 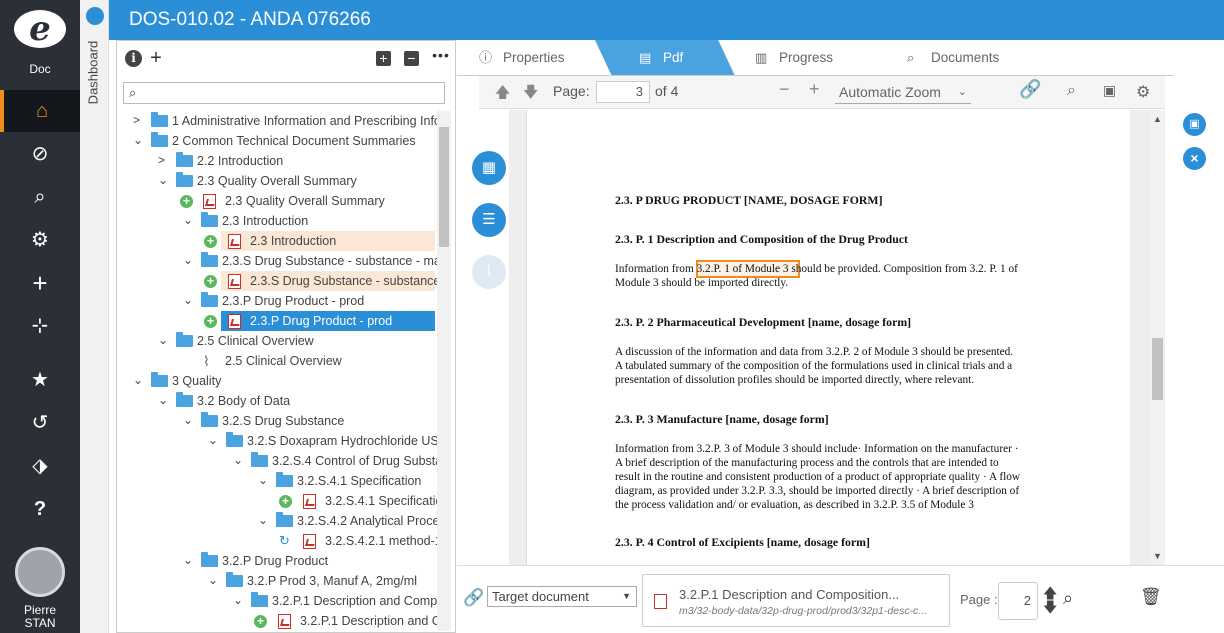 What do you see at coordinates (40, 240) in the screenshot?
I see `nav-settings-icon: ⚙` at bounding box center [40, 240].